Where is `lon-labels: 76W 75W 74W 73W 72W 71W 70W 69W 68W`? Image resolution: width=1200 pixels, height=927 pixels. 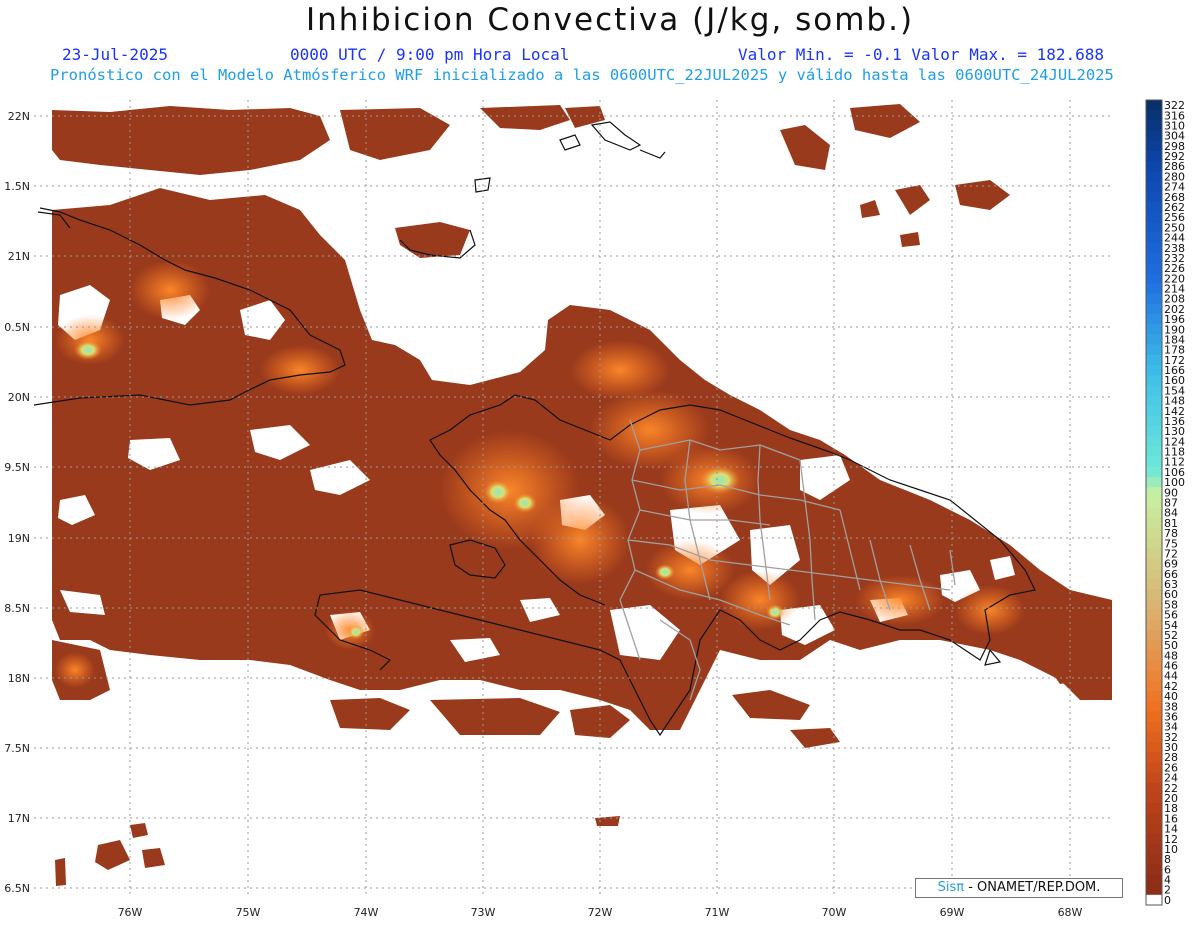
lon-labels: 76W 75W 74W 73W 72W 71W 70W 69W 68W is located at coordinates (600, 912).